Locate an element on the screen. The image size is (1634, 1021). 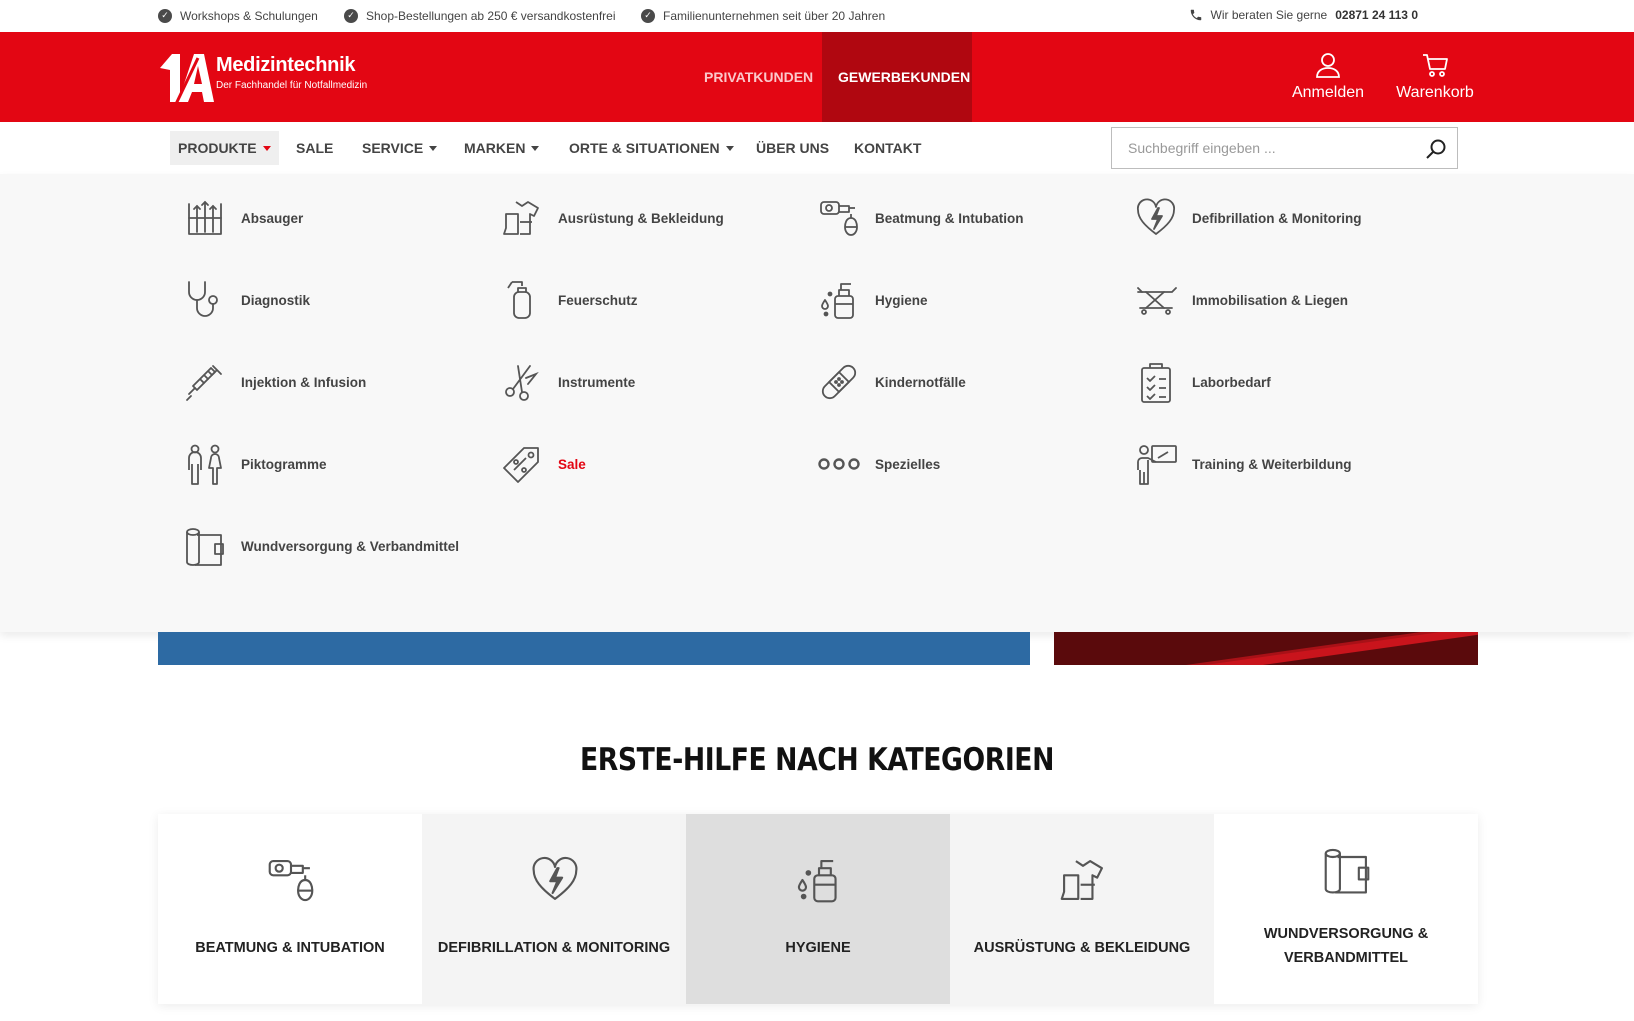
nav-orte-situationen: ORTE & SITUATIONEN is located at coordinates (651, 148).